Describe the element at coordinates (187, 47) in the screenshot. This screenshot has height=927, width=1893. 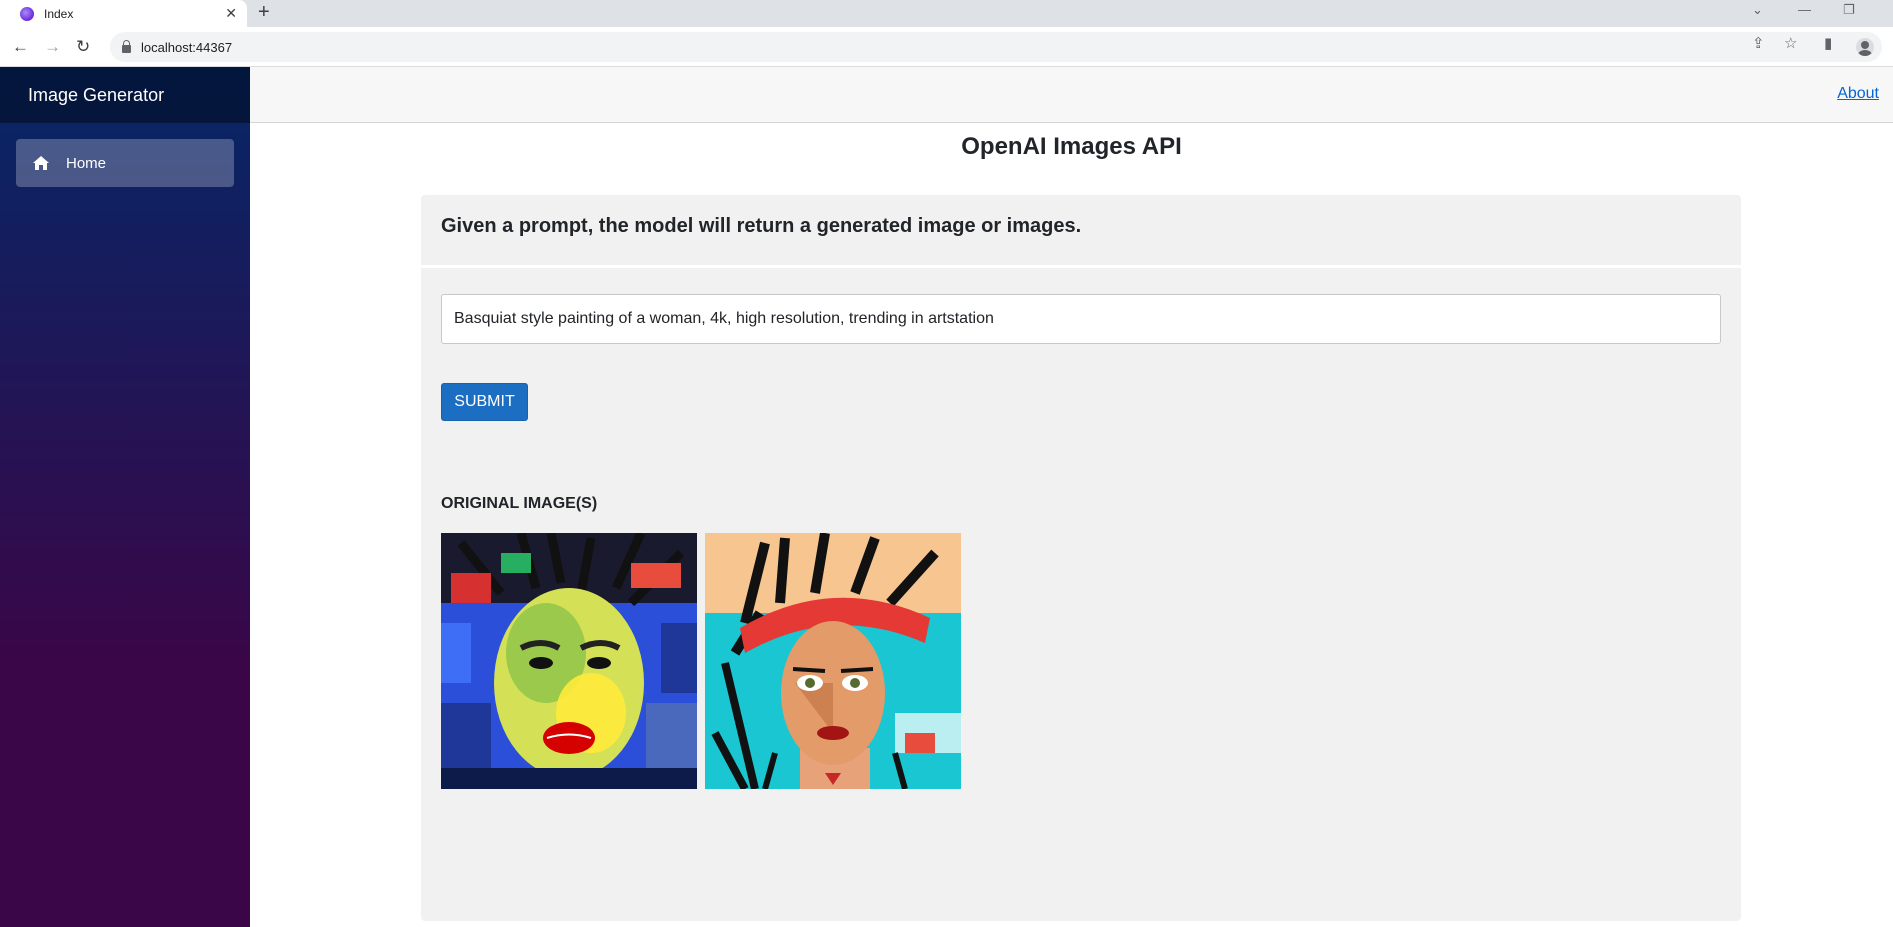
I see `address-url: localhost:44367` at that location.